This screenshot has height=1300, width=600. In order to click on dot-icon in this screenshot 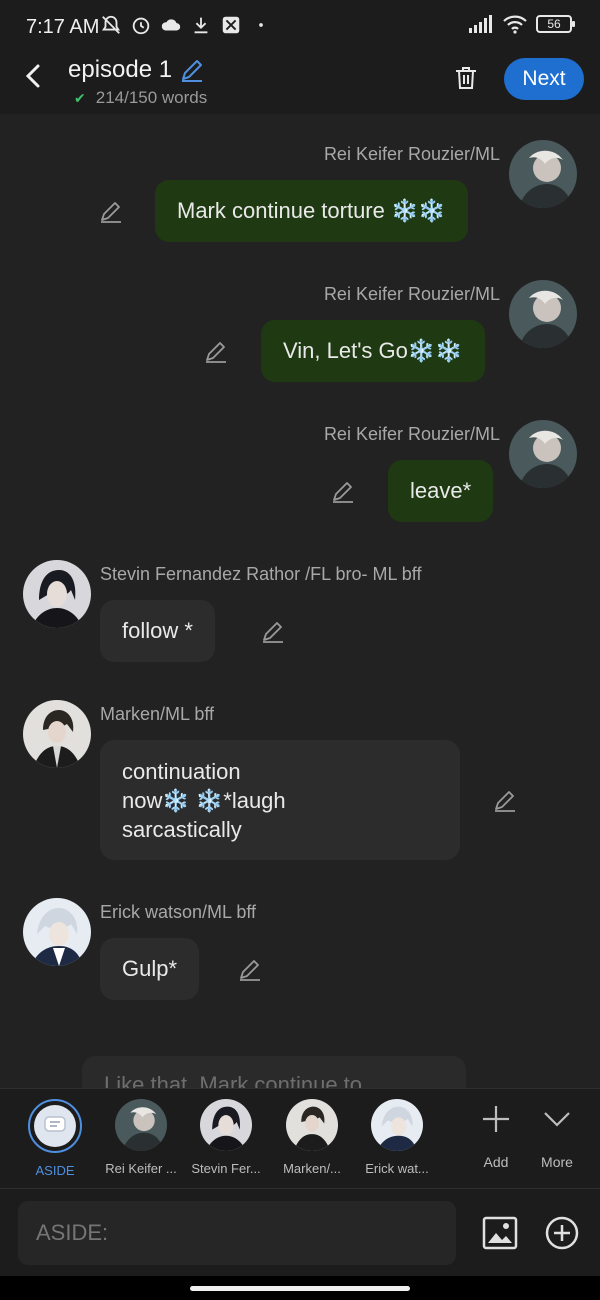, I will do `click(261, 25)`.